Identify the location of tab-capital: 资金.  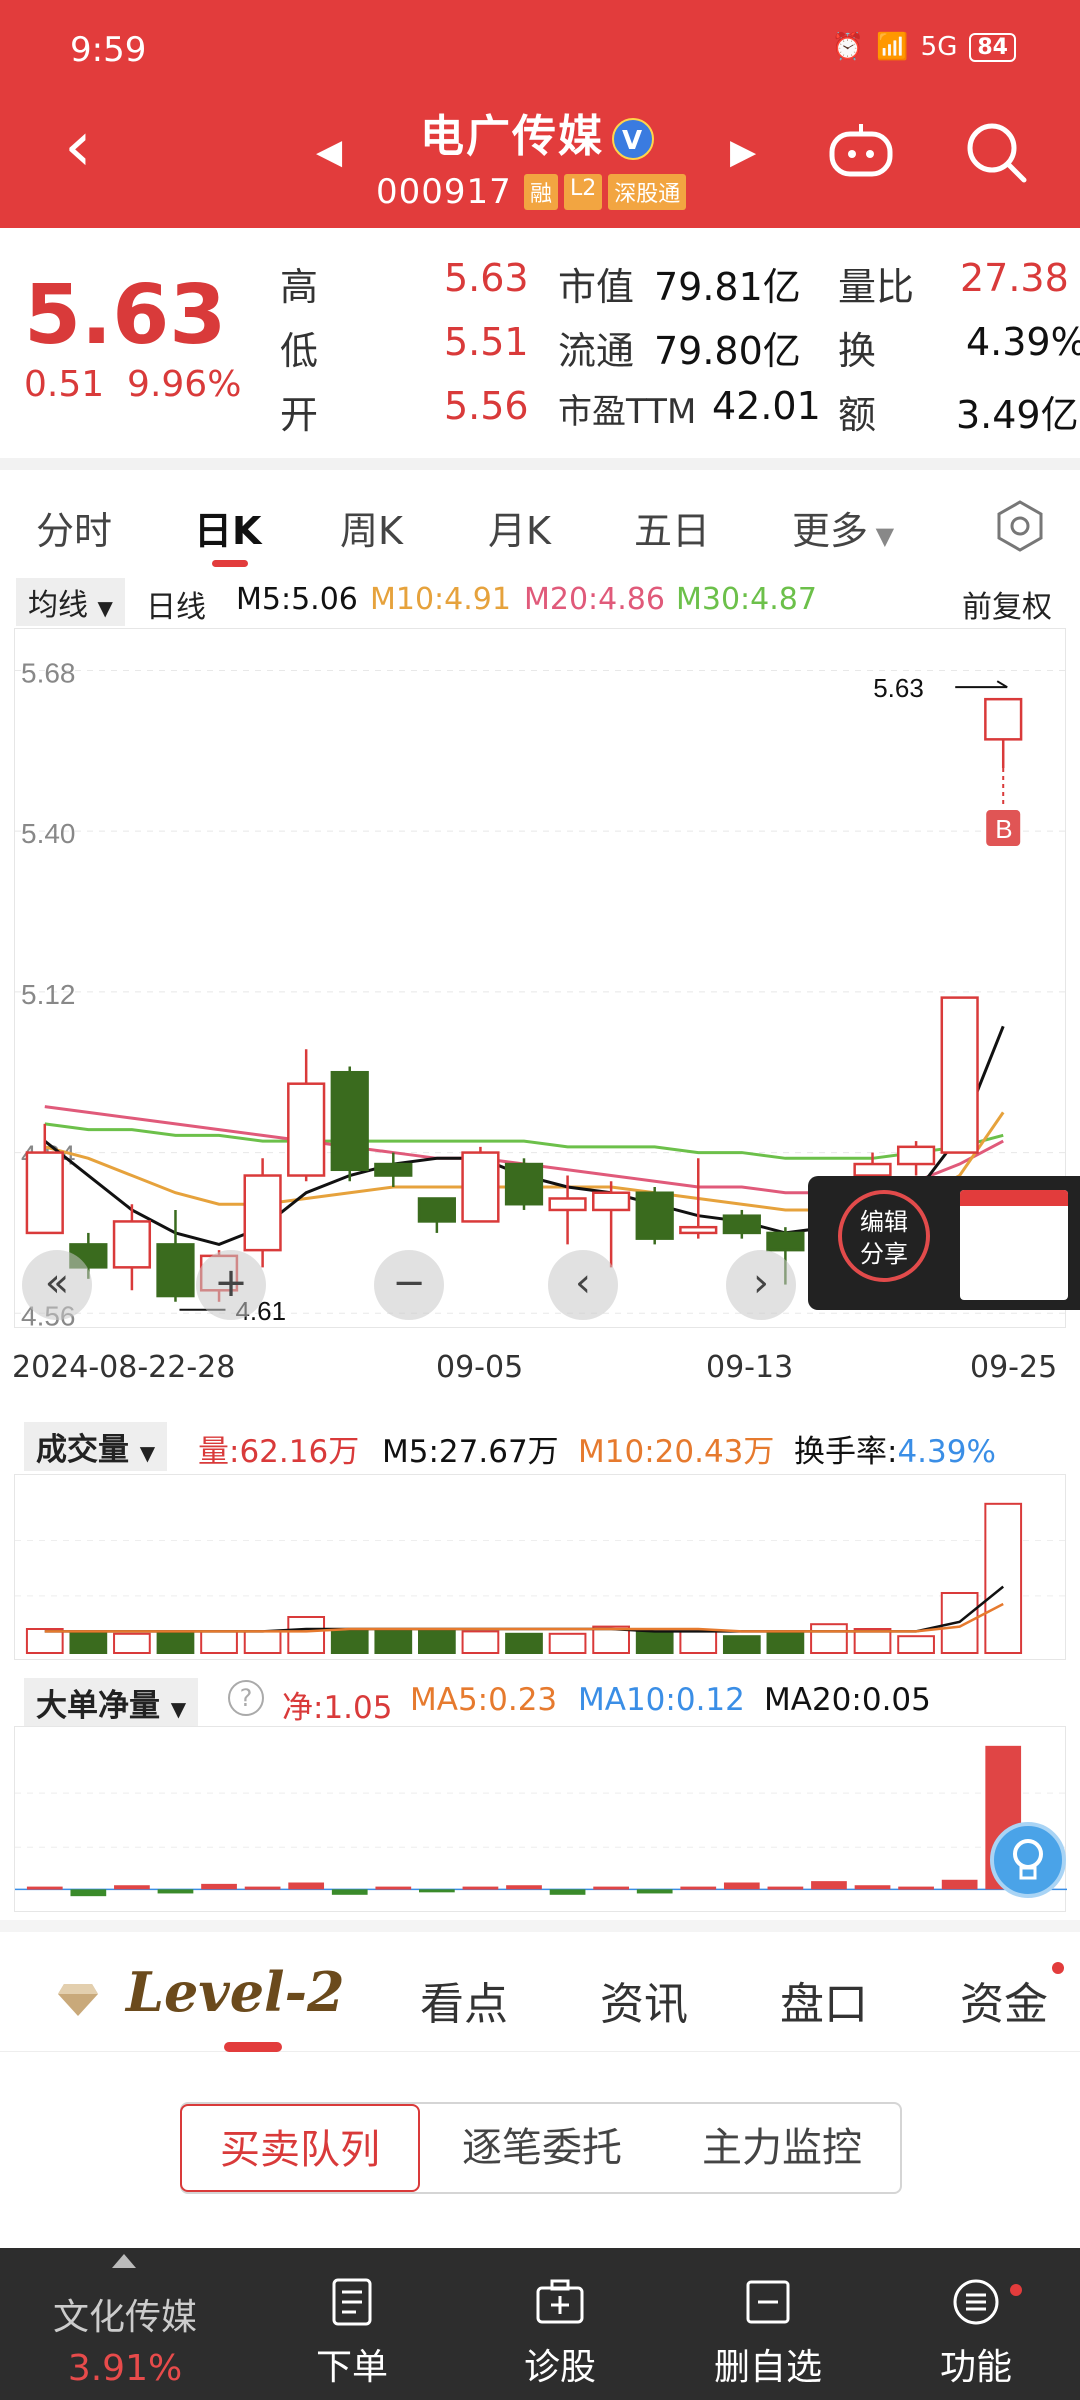
(1004, 2000).